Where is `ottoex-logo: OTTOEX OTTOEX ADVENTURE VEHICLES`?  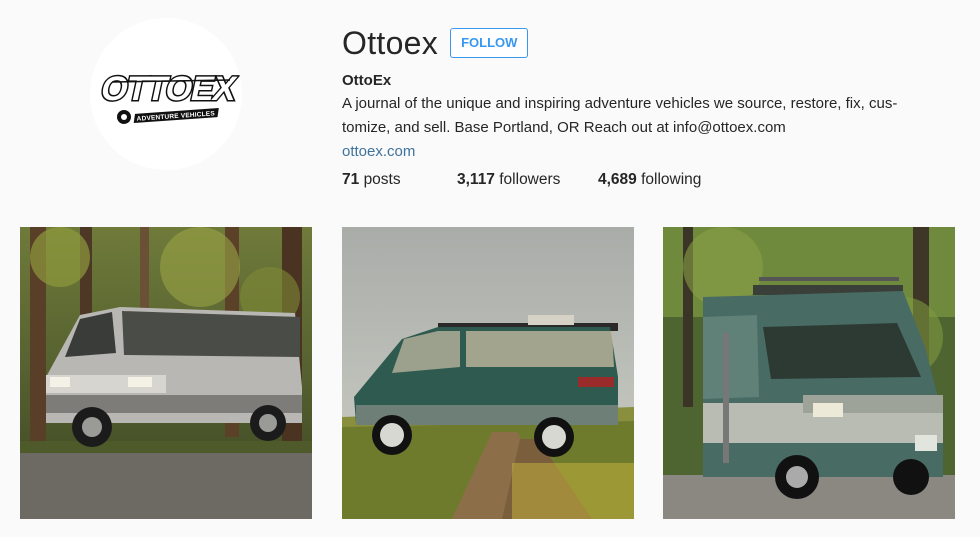
ottoex-logo: OTTOEX OTTOEX ADVENTURE VEHICLES is located at coordinates (166, 94).